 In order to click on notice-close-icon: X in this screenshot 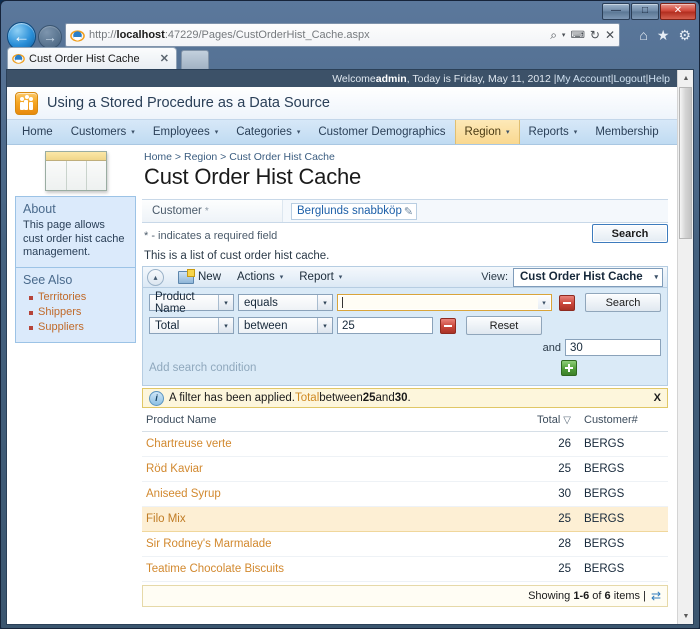, I will do `click(657, 398)`.